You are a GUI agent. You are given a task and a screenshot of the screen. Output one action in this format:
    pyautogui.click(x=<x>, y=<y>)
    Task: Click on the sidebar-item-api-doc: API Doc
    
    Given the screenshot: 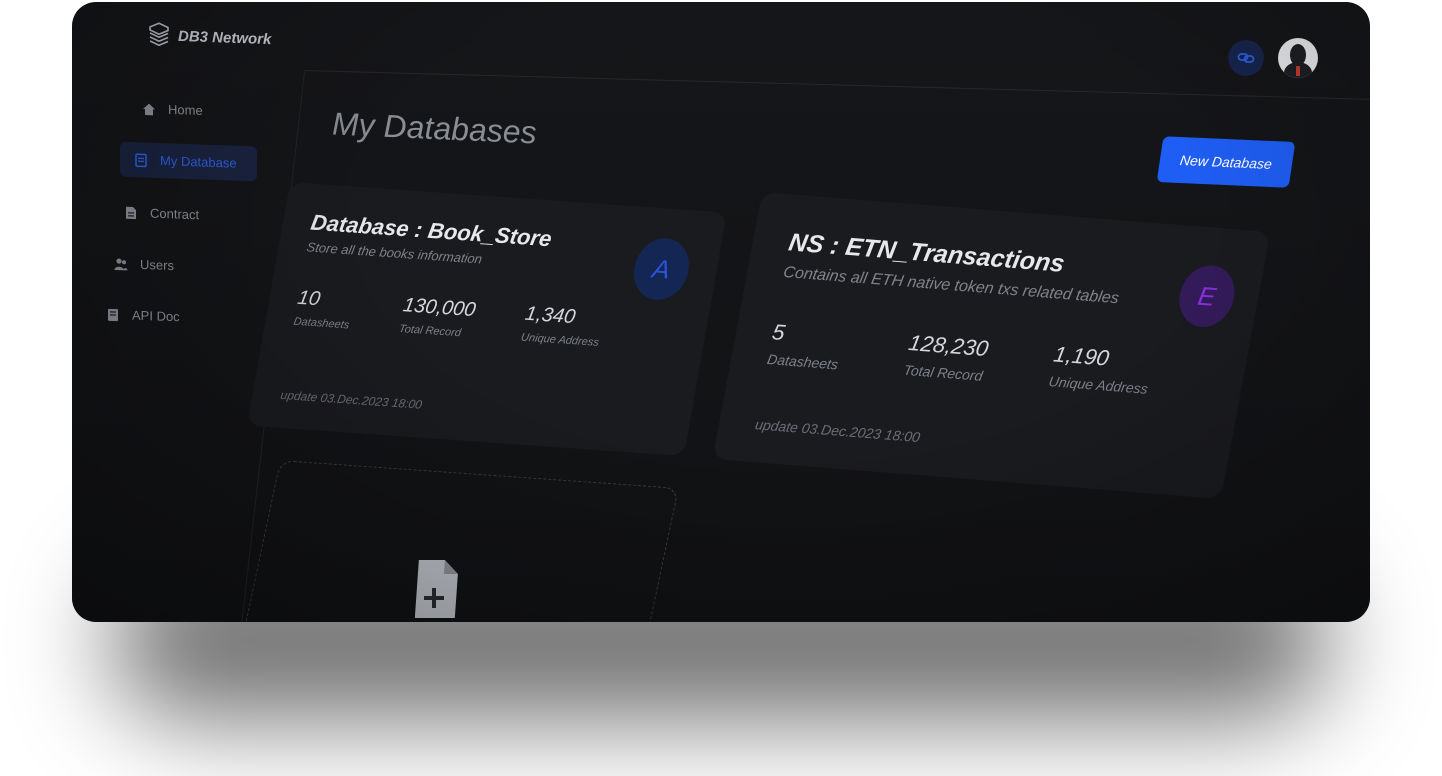 What is the action you would take?
    pyautogui.click(x=143, y=316)
    